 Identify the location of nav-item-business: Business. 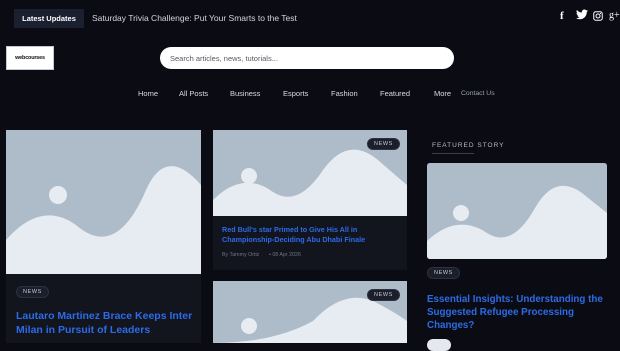
(245, 93).